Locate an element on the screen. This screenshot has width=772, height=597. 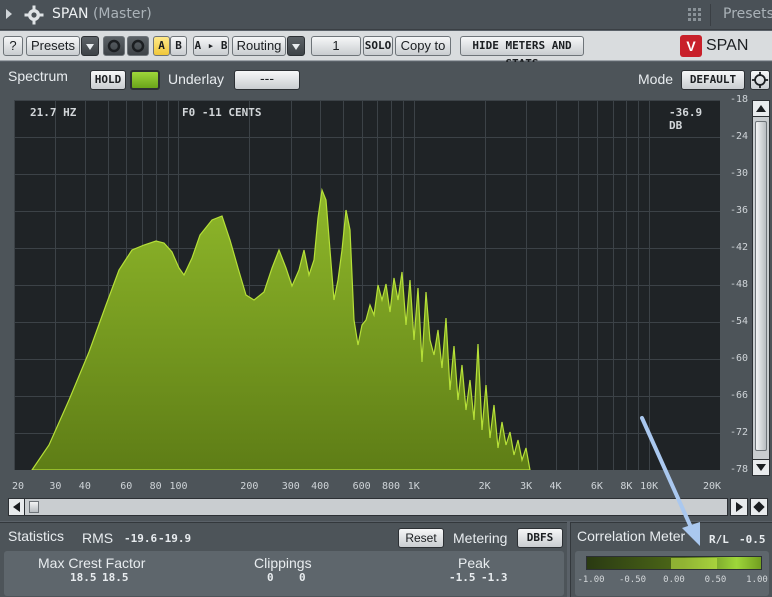
mode-settings-button is located at coordinates (760, 80).